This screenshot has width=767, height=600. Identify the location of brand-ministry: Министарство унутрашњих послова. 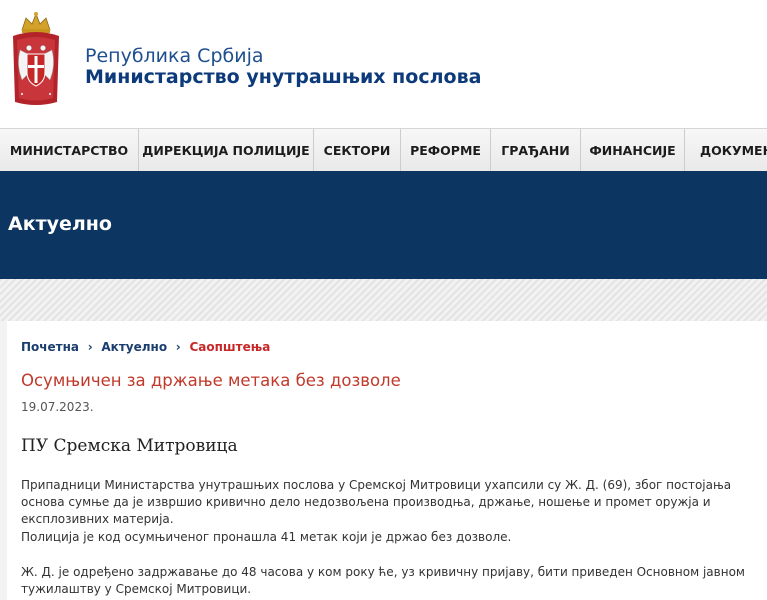
(283, 77).